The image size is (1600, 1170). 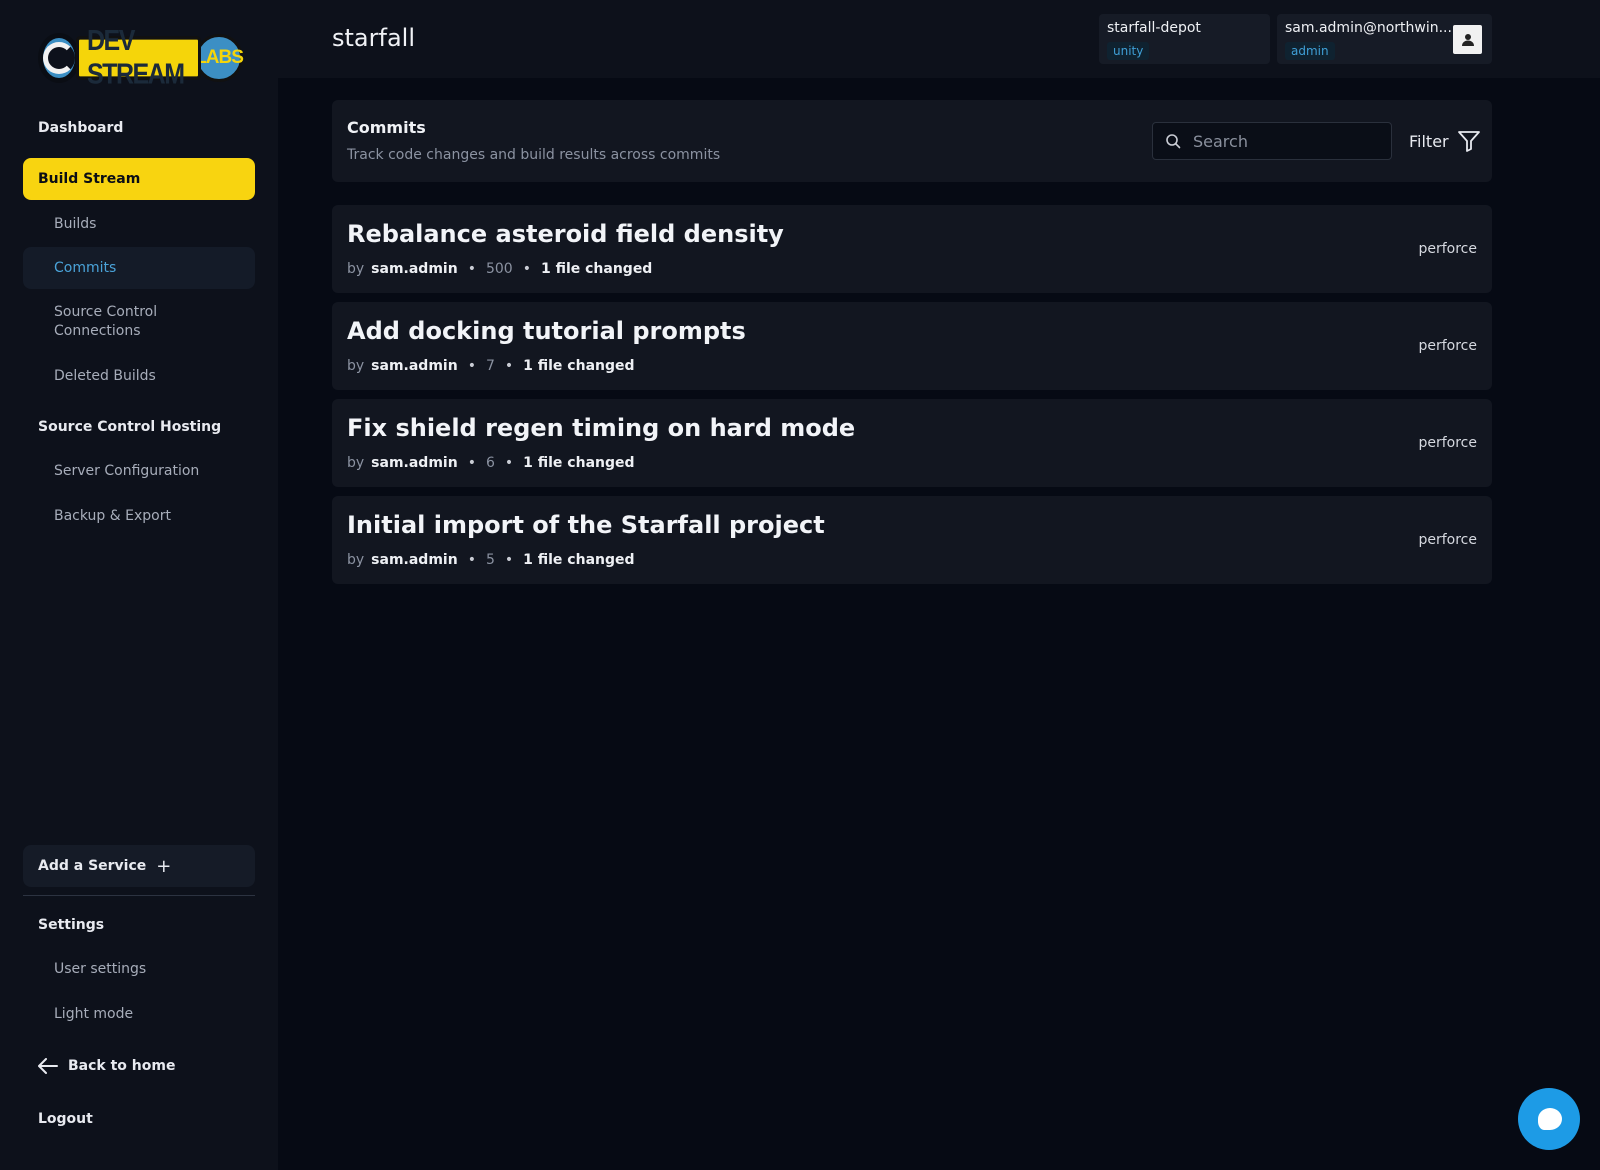 I want to click on commit-meta: by sam.admin • 5 • 1 file changed, so click(x=491, y=560).